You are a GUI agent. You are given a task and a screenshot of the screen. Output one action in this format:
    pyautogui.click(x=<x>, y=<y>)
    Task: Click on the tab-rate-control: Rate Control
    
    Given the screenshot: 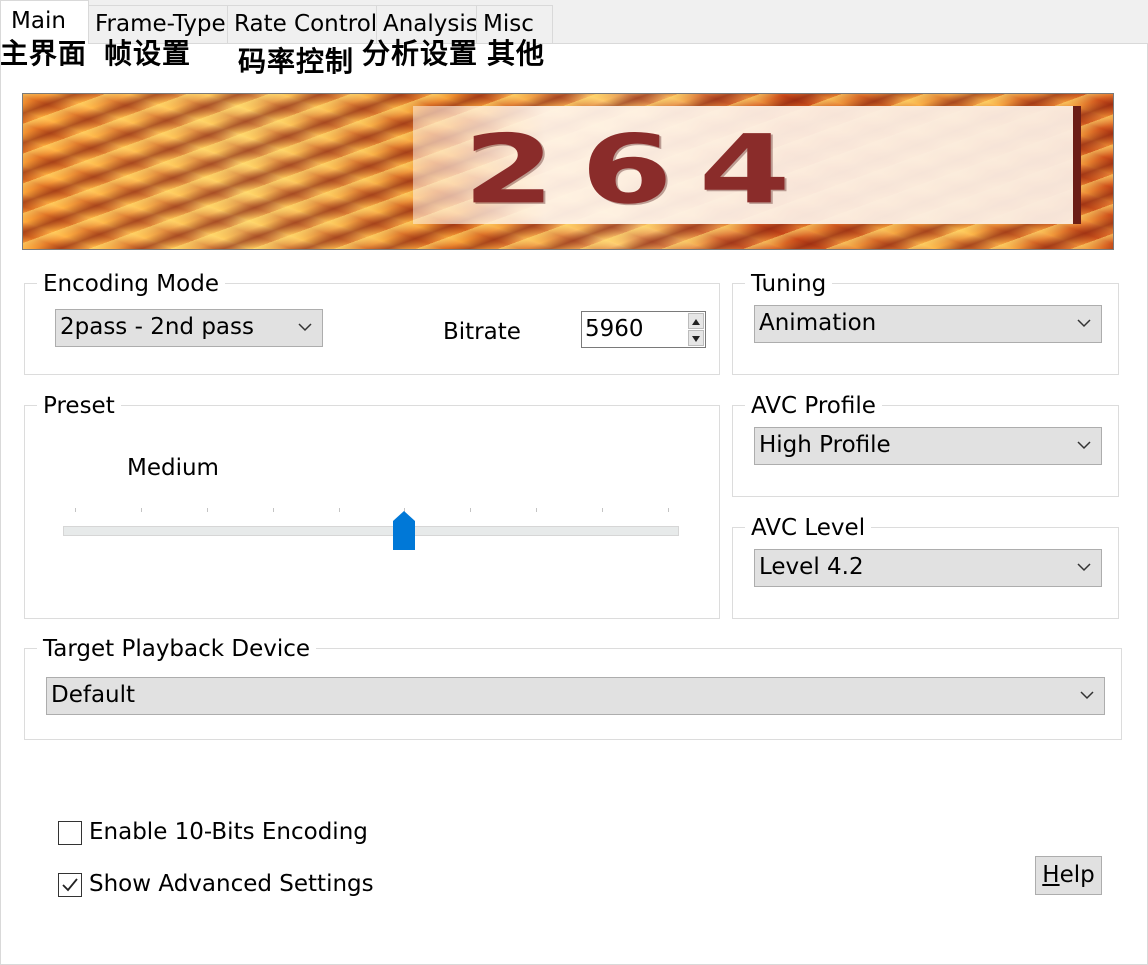 What is the action you would take?
    pyautogui.click(x=302, y=24)
    